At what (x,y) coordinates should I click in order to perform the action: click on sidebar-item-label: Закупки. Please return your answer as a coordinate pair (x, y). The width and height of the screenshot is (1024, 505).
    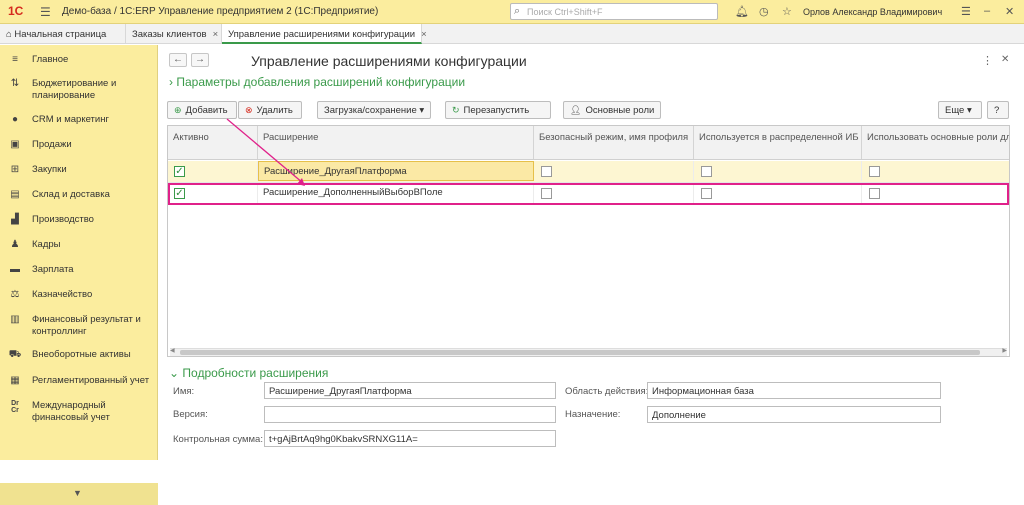
    Looking at the image, I should click on (49, 169).